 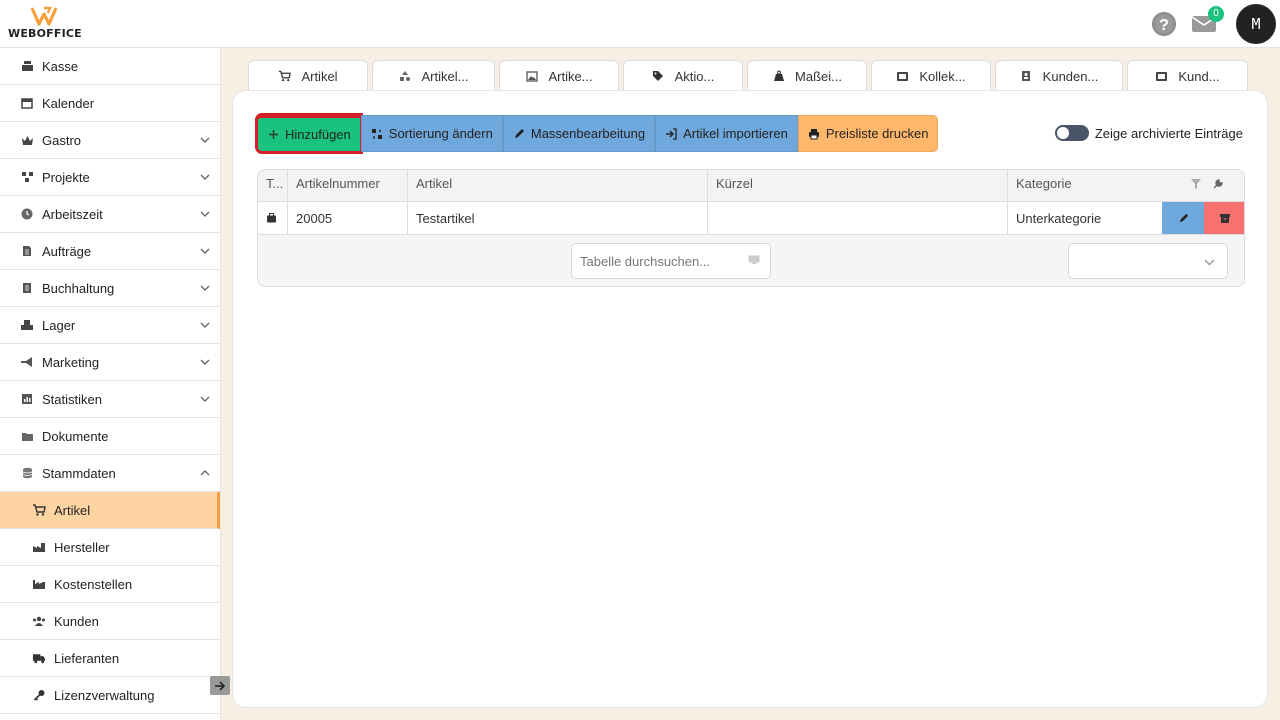 What do you see at coordinates (858, 185) in the screenshot?
I see `column-header-short: Kürzel` at bounding box center [858, 185].